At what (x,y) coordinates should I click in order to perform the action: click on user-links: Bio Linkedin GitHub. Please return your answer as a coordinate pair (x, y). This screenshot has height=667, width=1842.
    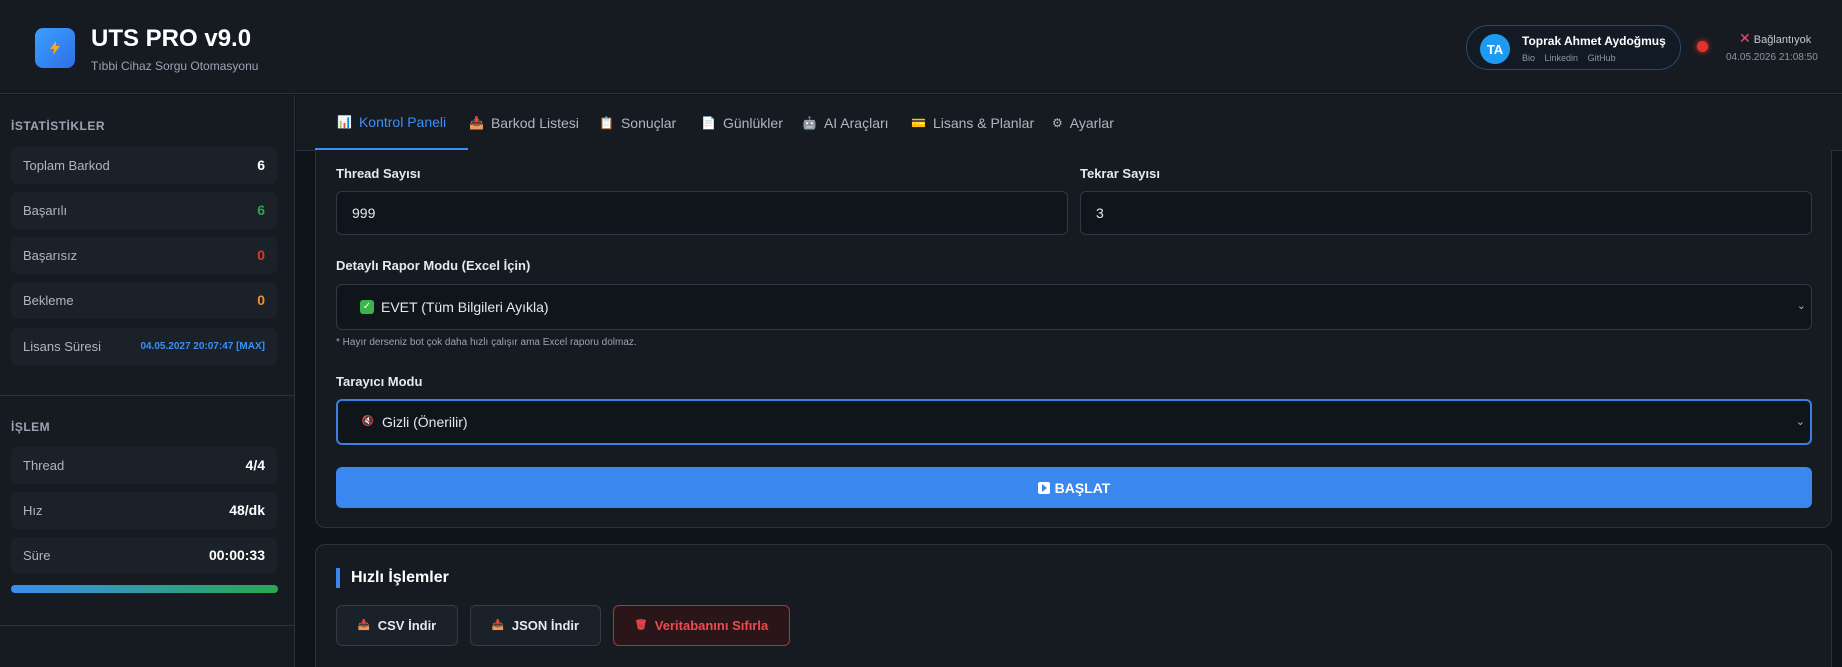
    Looking at the image, I should click on (1572, 58).